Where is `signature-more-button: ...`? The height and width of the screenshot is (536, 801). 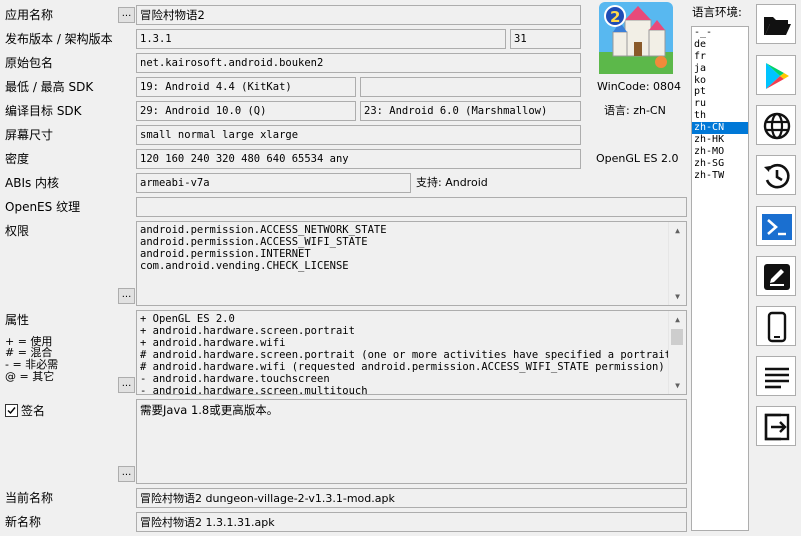 signature-more-button: ... is located at coordinates (126, 474).